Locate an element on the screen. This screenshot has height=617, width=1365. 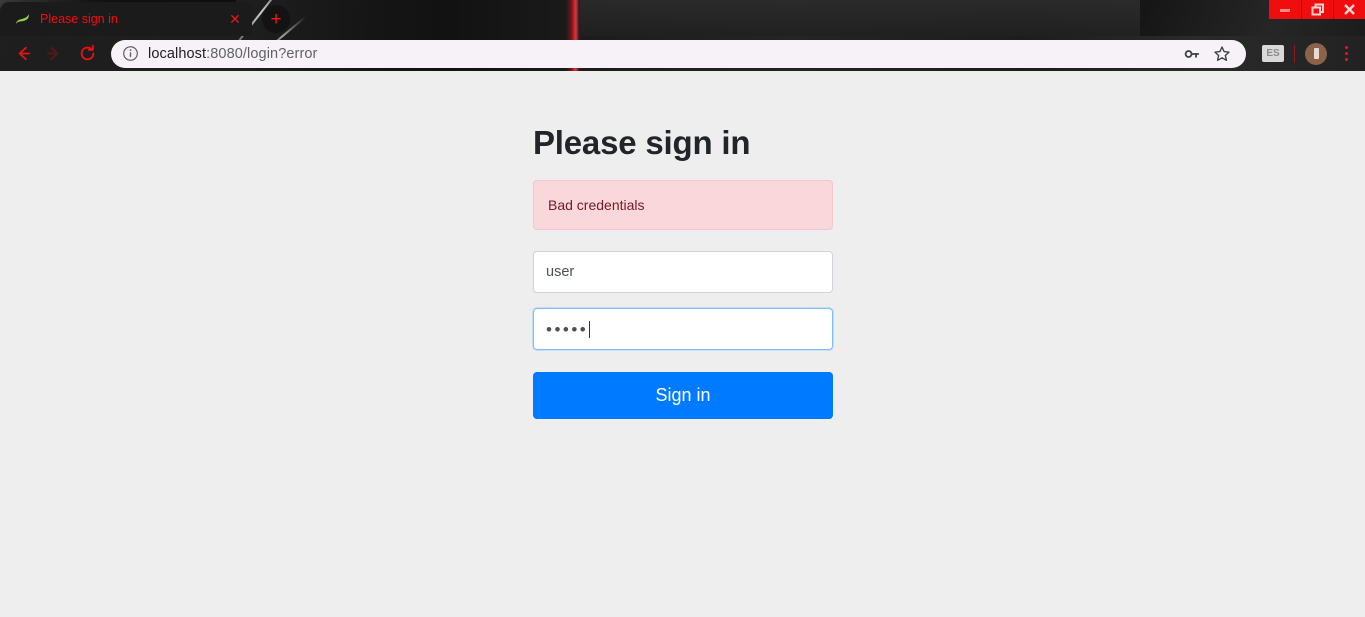
star-outline-icon is located at coordinates (1222, 54).